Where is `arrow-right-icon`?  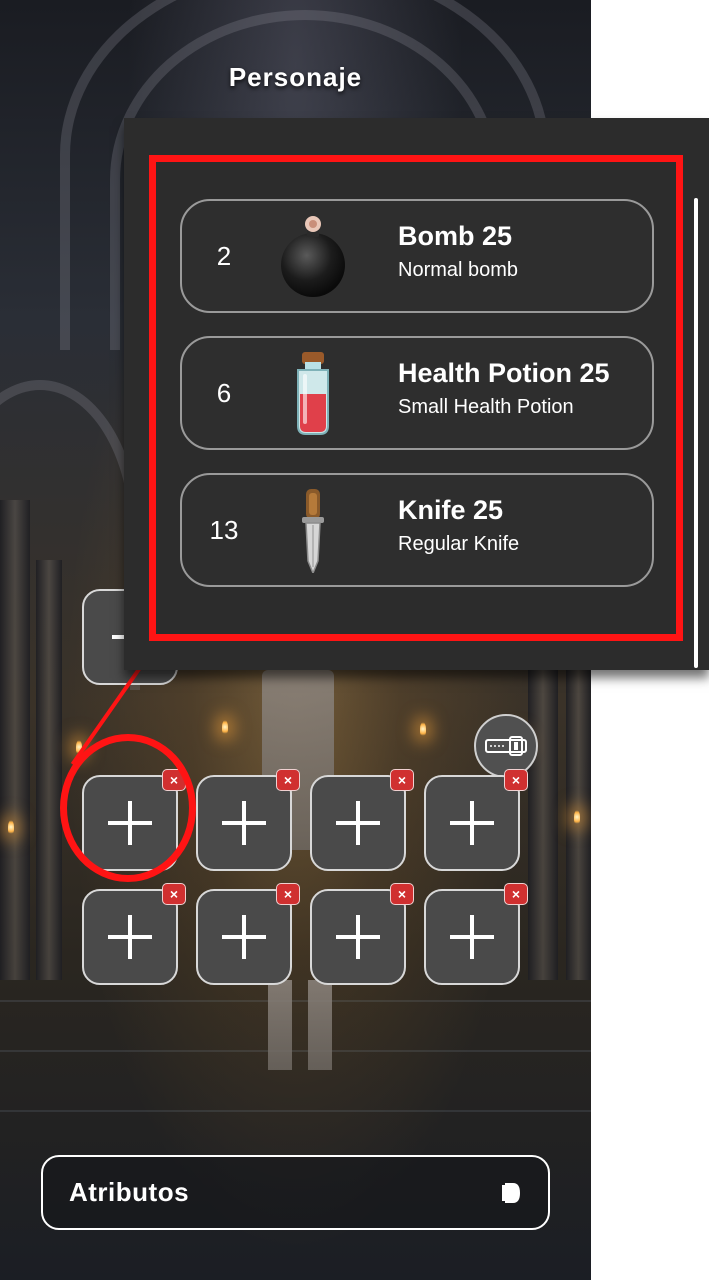
arrow-right-icon is located at coordinates (511, 1192).